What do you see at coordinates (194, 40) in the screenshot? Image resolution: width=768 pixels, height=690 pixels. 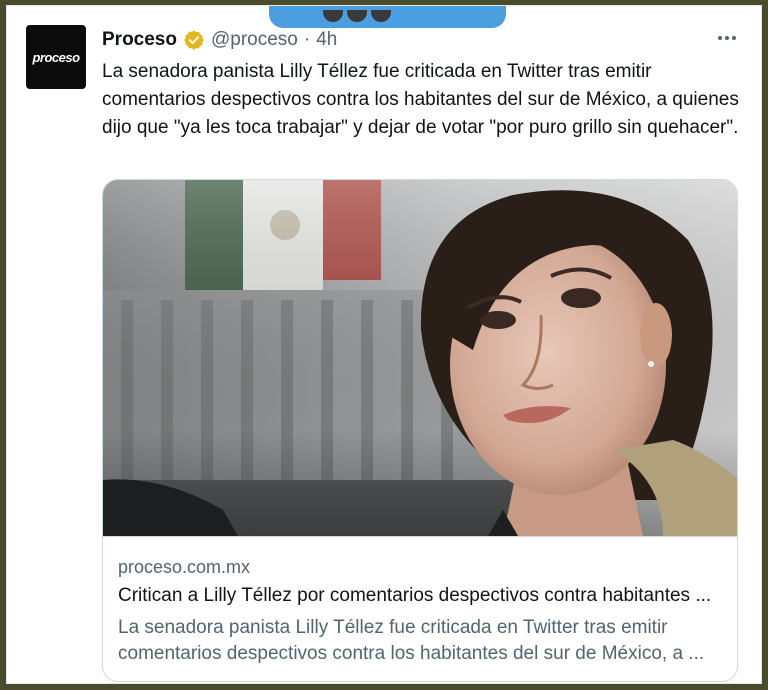 I see `verified-badge-icon` at bounding box center [194, 40].